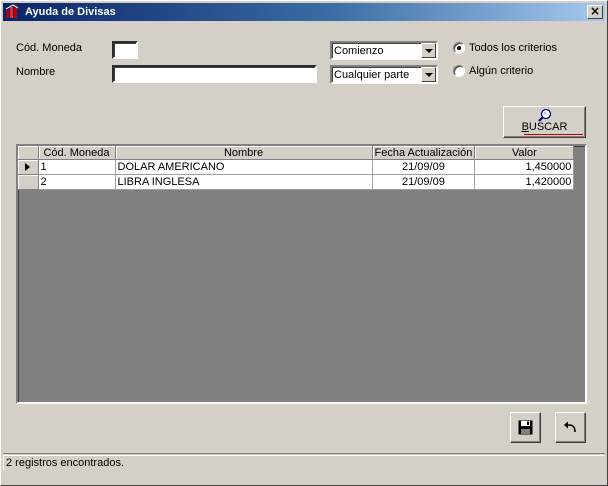 The image size is (608, 486). What do you see at coordinates (70, 12) in the screenshot?
I see `window-title: Ayuda de Divisas` at bounding box center [70, 12].